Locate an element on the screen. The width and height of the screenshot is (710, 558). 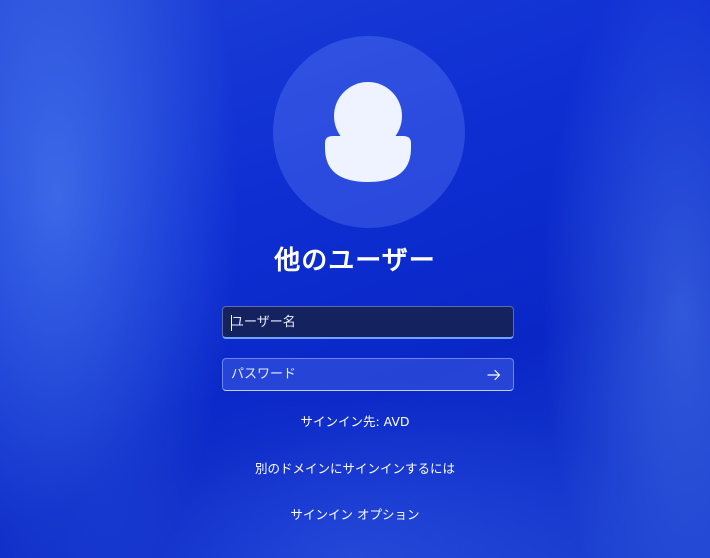
user-avatar is located at coordinates (369, 132).